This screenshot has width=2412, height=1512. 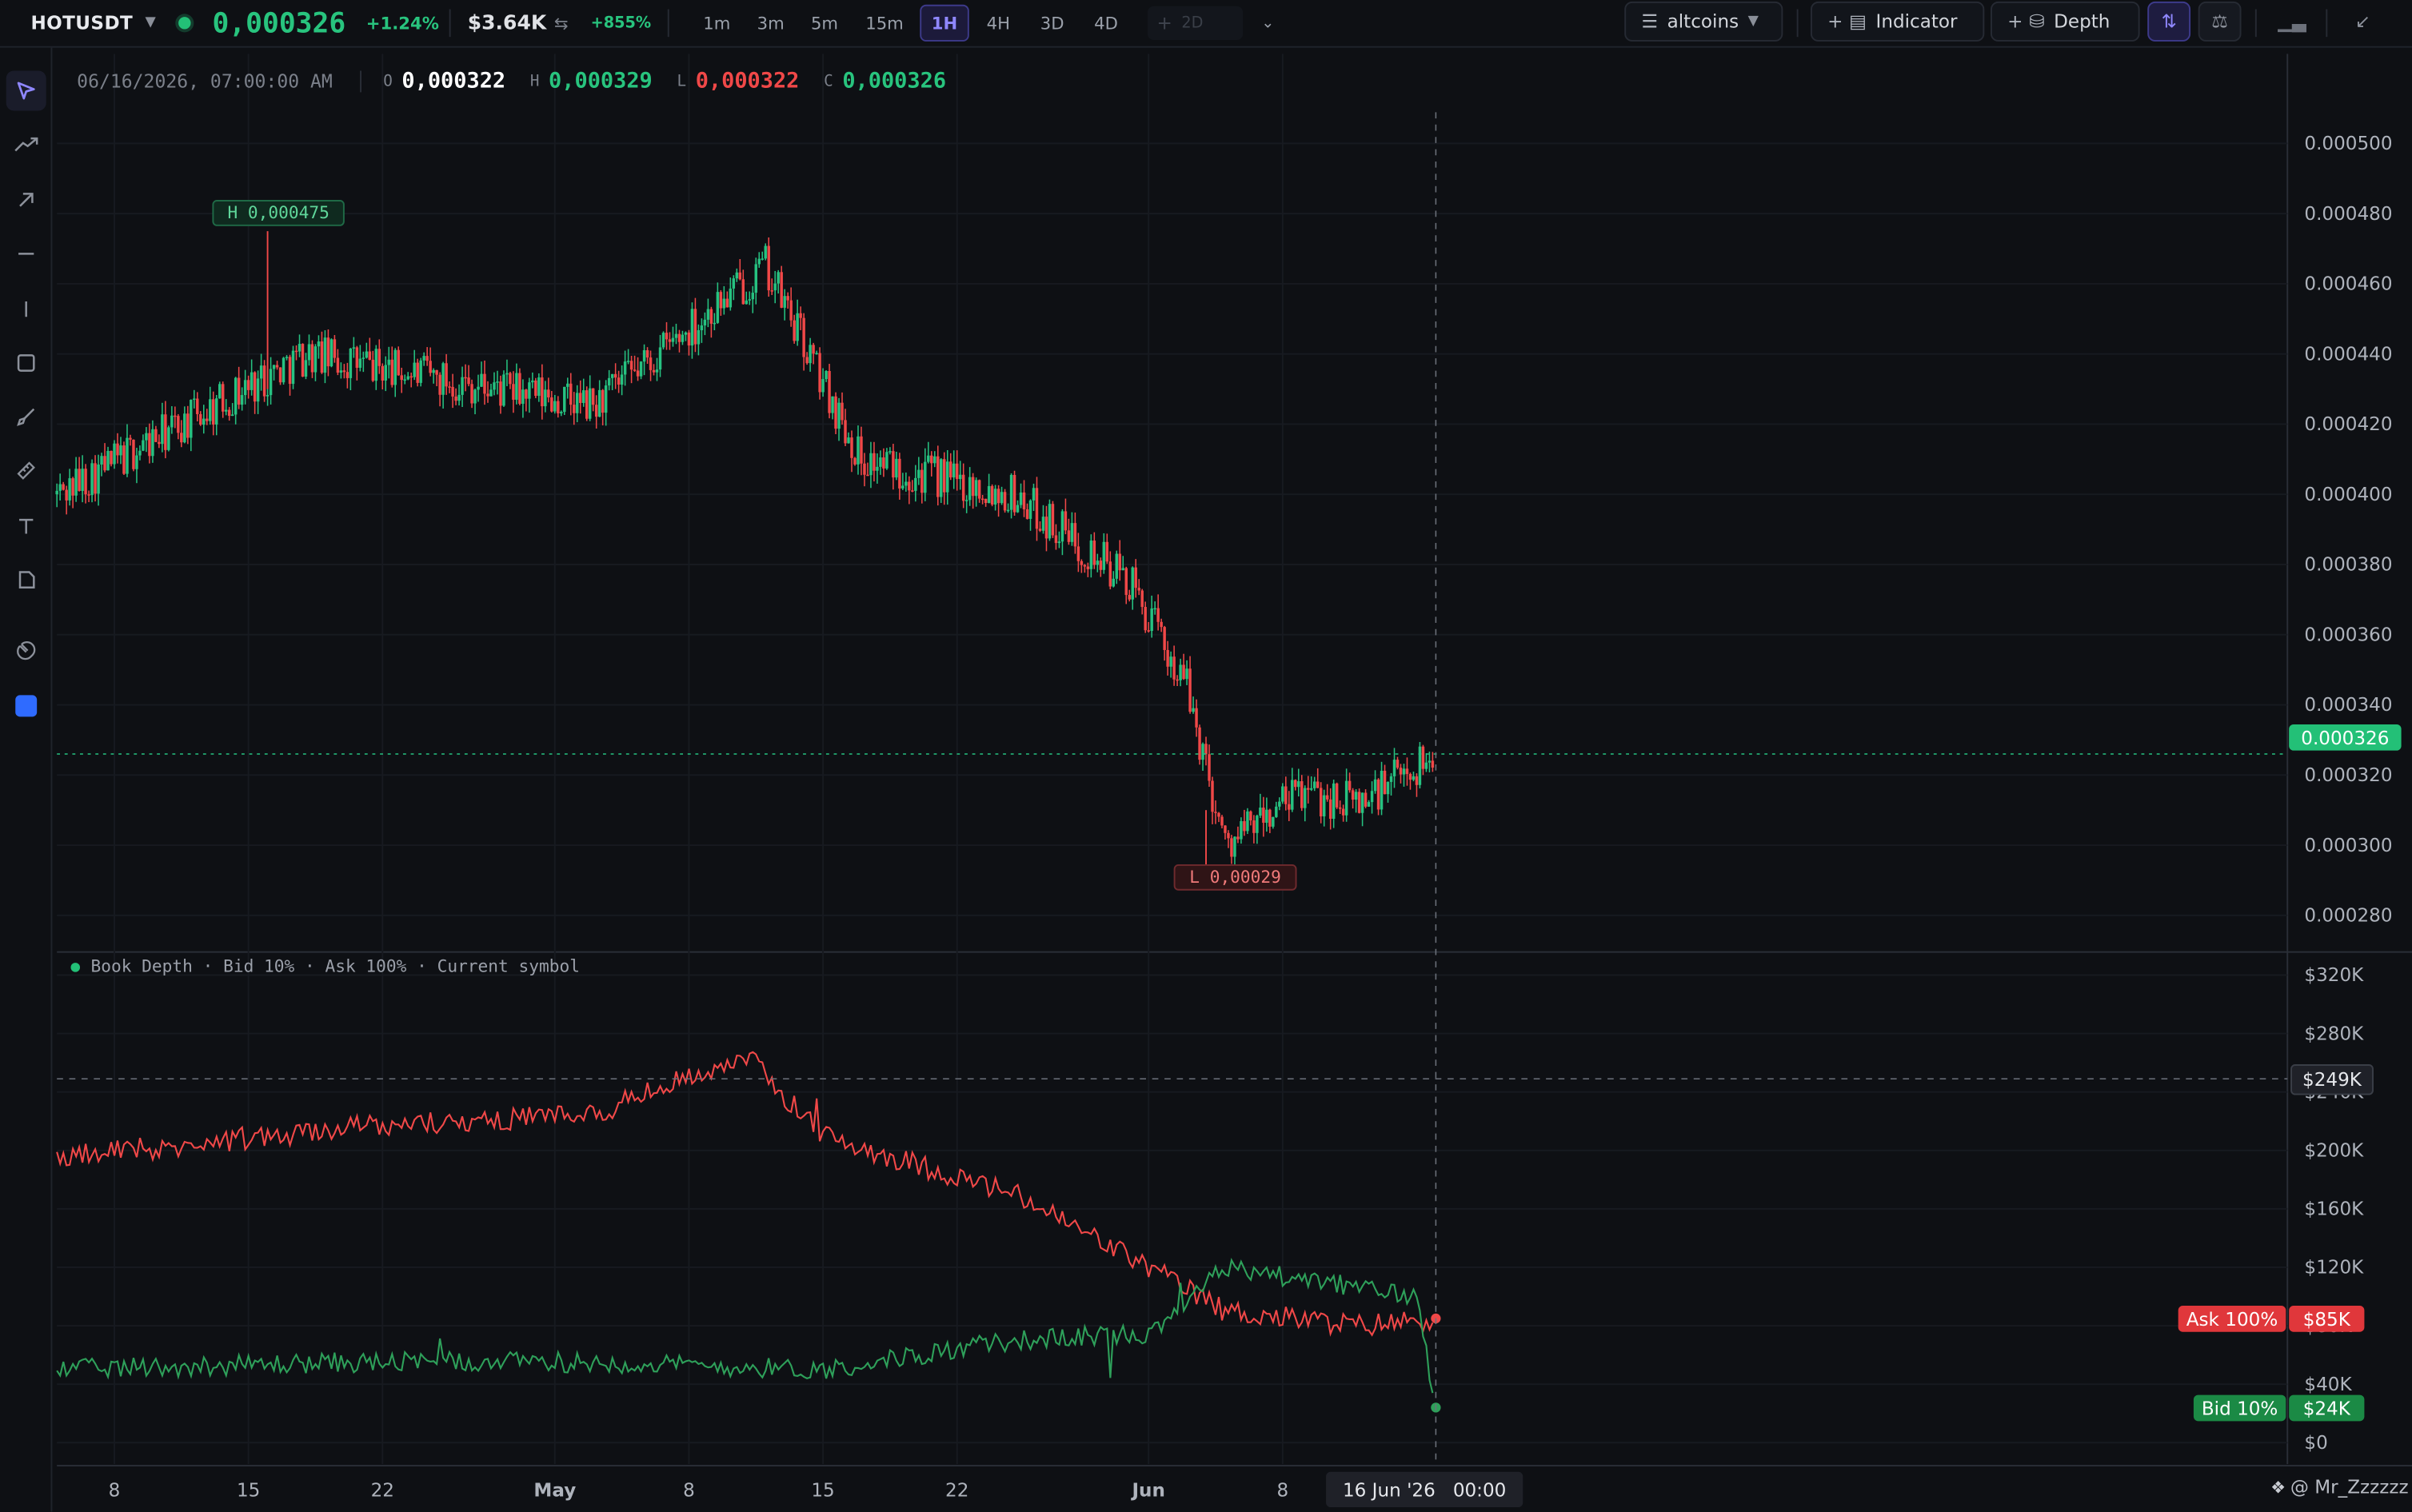 I want to click on ruler-icon, so click(x=26, y=471).